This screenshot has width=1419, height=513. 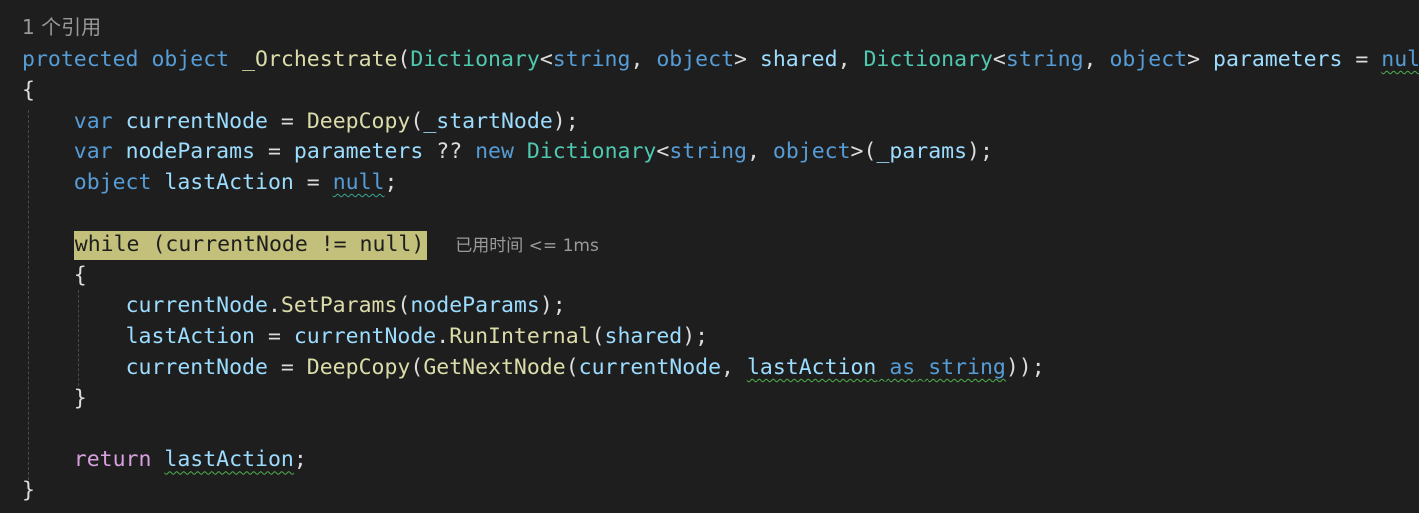 I want to click on codelens-references: 1 个引用, so click(x=61, y=27).